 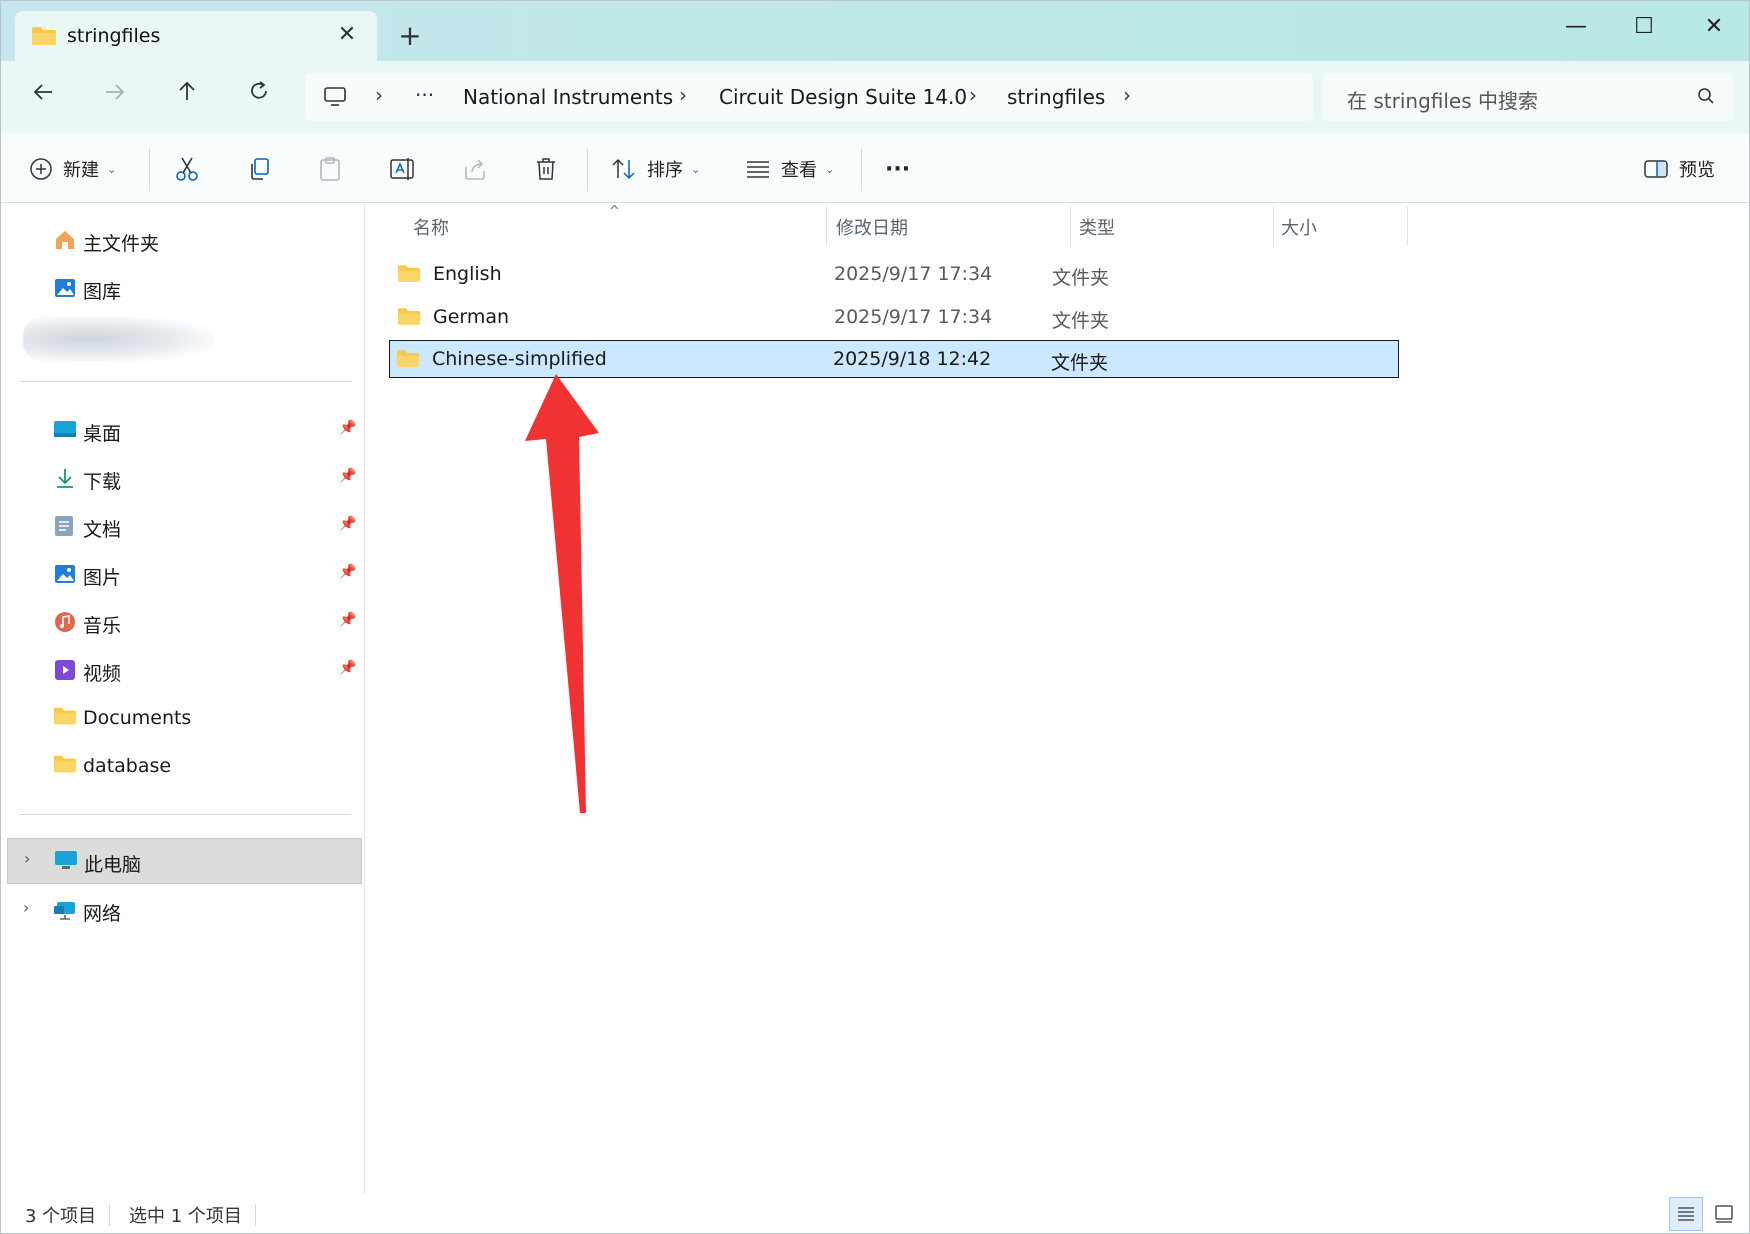 I want to click on file-name: English, so click(x=467, y=274).